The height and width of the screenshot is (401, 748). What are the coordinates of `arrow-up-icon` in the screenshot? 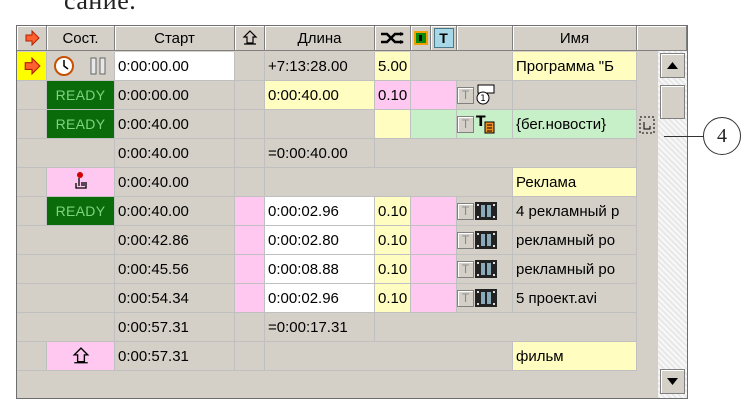 It's located at (672, 65).